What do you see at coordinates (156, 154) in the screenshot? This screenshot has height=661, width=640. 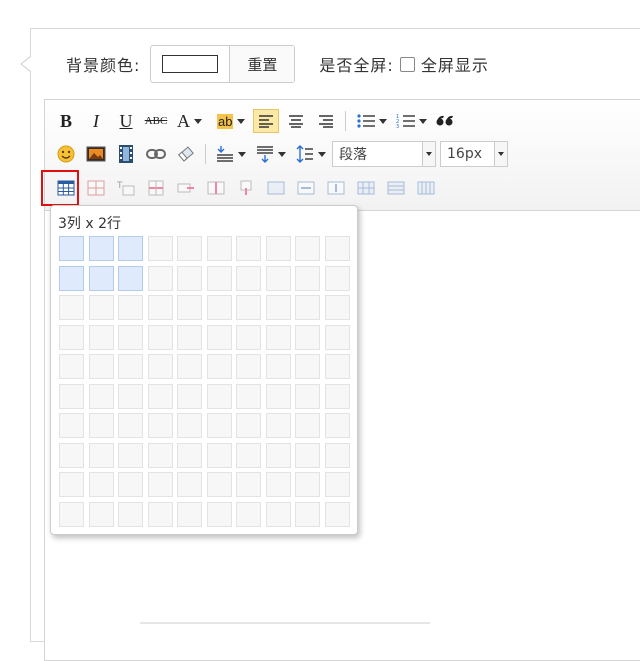 I see `insert-link-button` at bounding box center [156, 154].